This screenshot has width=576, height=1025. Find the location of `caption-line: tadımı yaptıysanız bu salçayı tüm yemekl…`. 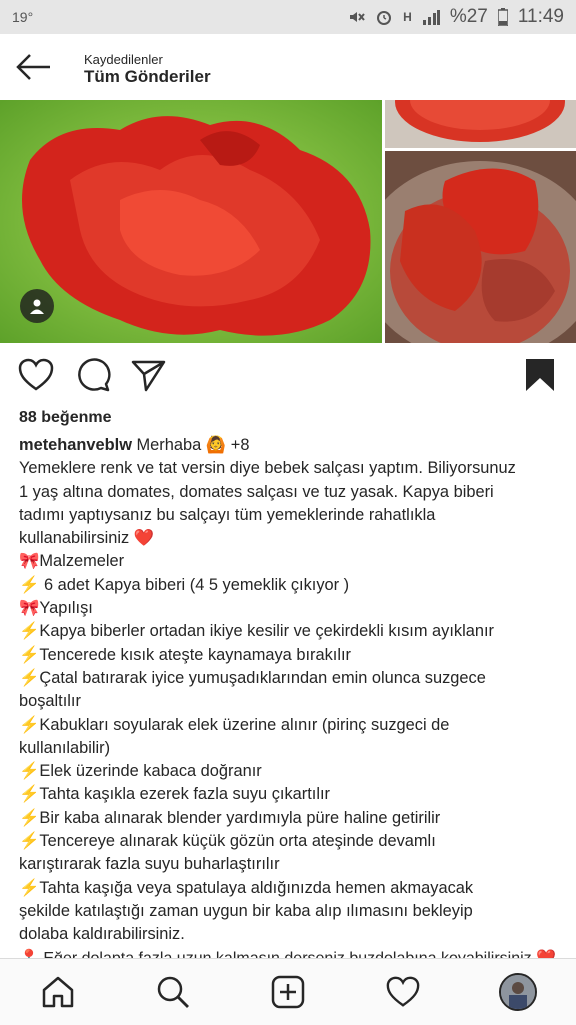

caption-line: tadımı yaptıysanız bu salçayı tüm yemekl… is located at coordinates (227, 514).